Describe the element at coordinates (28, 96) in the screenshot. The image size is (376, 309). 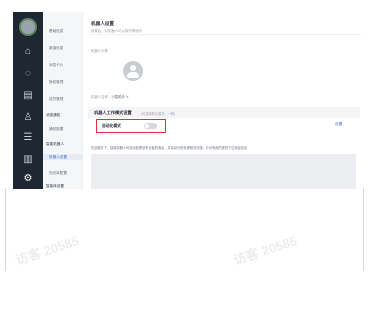
I see `document-icon: ▤` at that location.